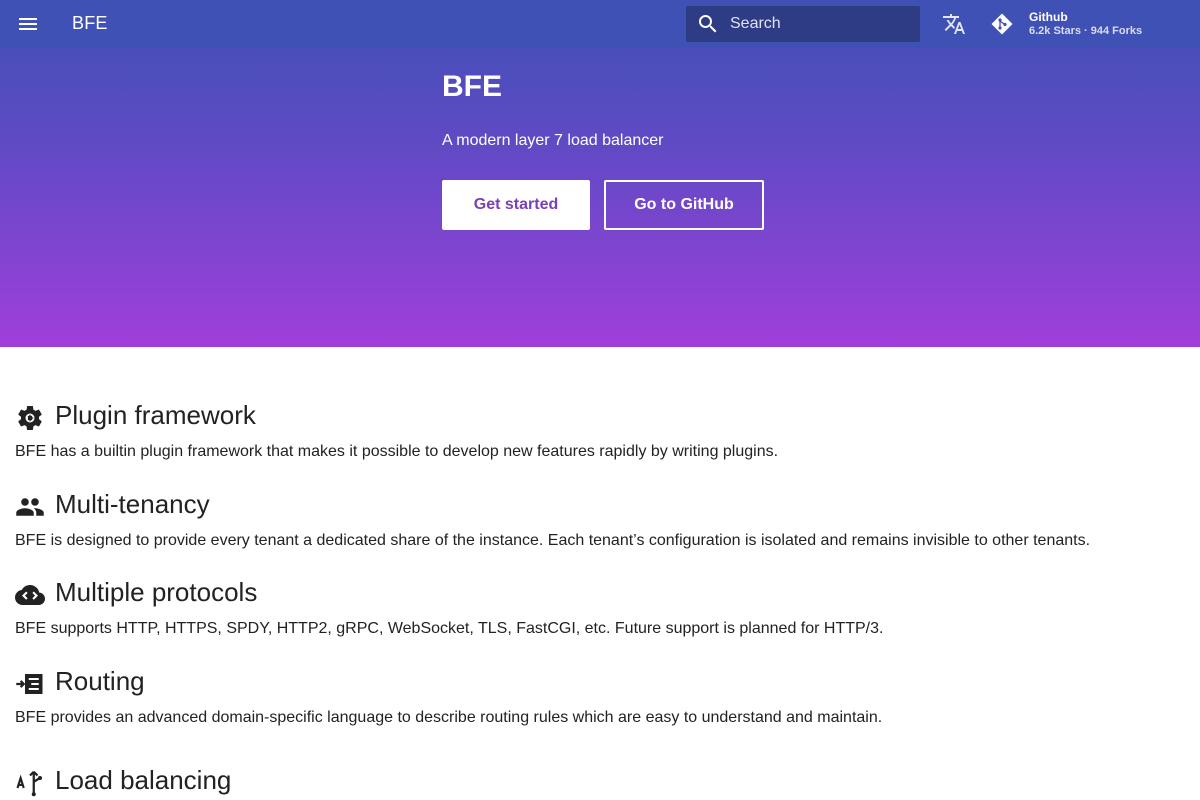 The image size is (1200, 800). Describe the element at coordinates (472, 86) in the screenshot. I see `hero-title: BFE` at that location.